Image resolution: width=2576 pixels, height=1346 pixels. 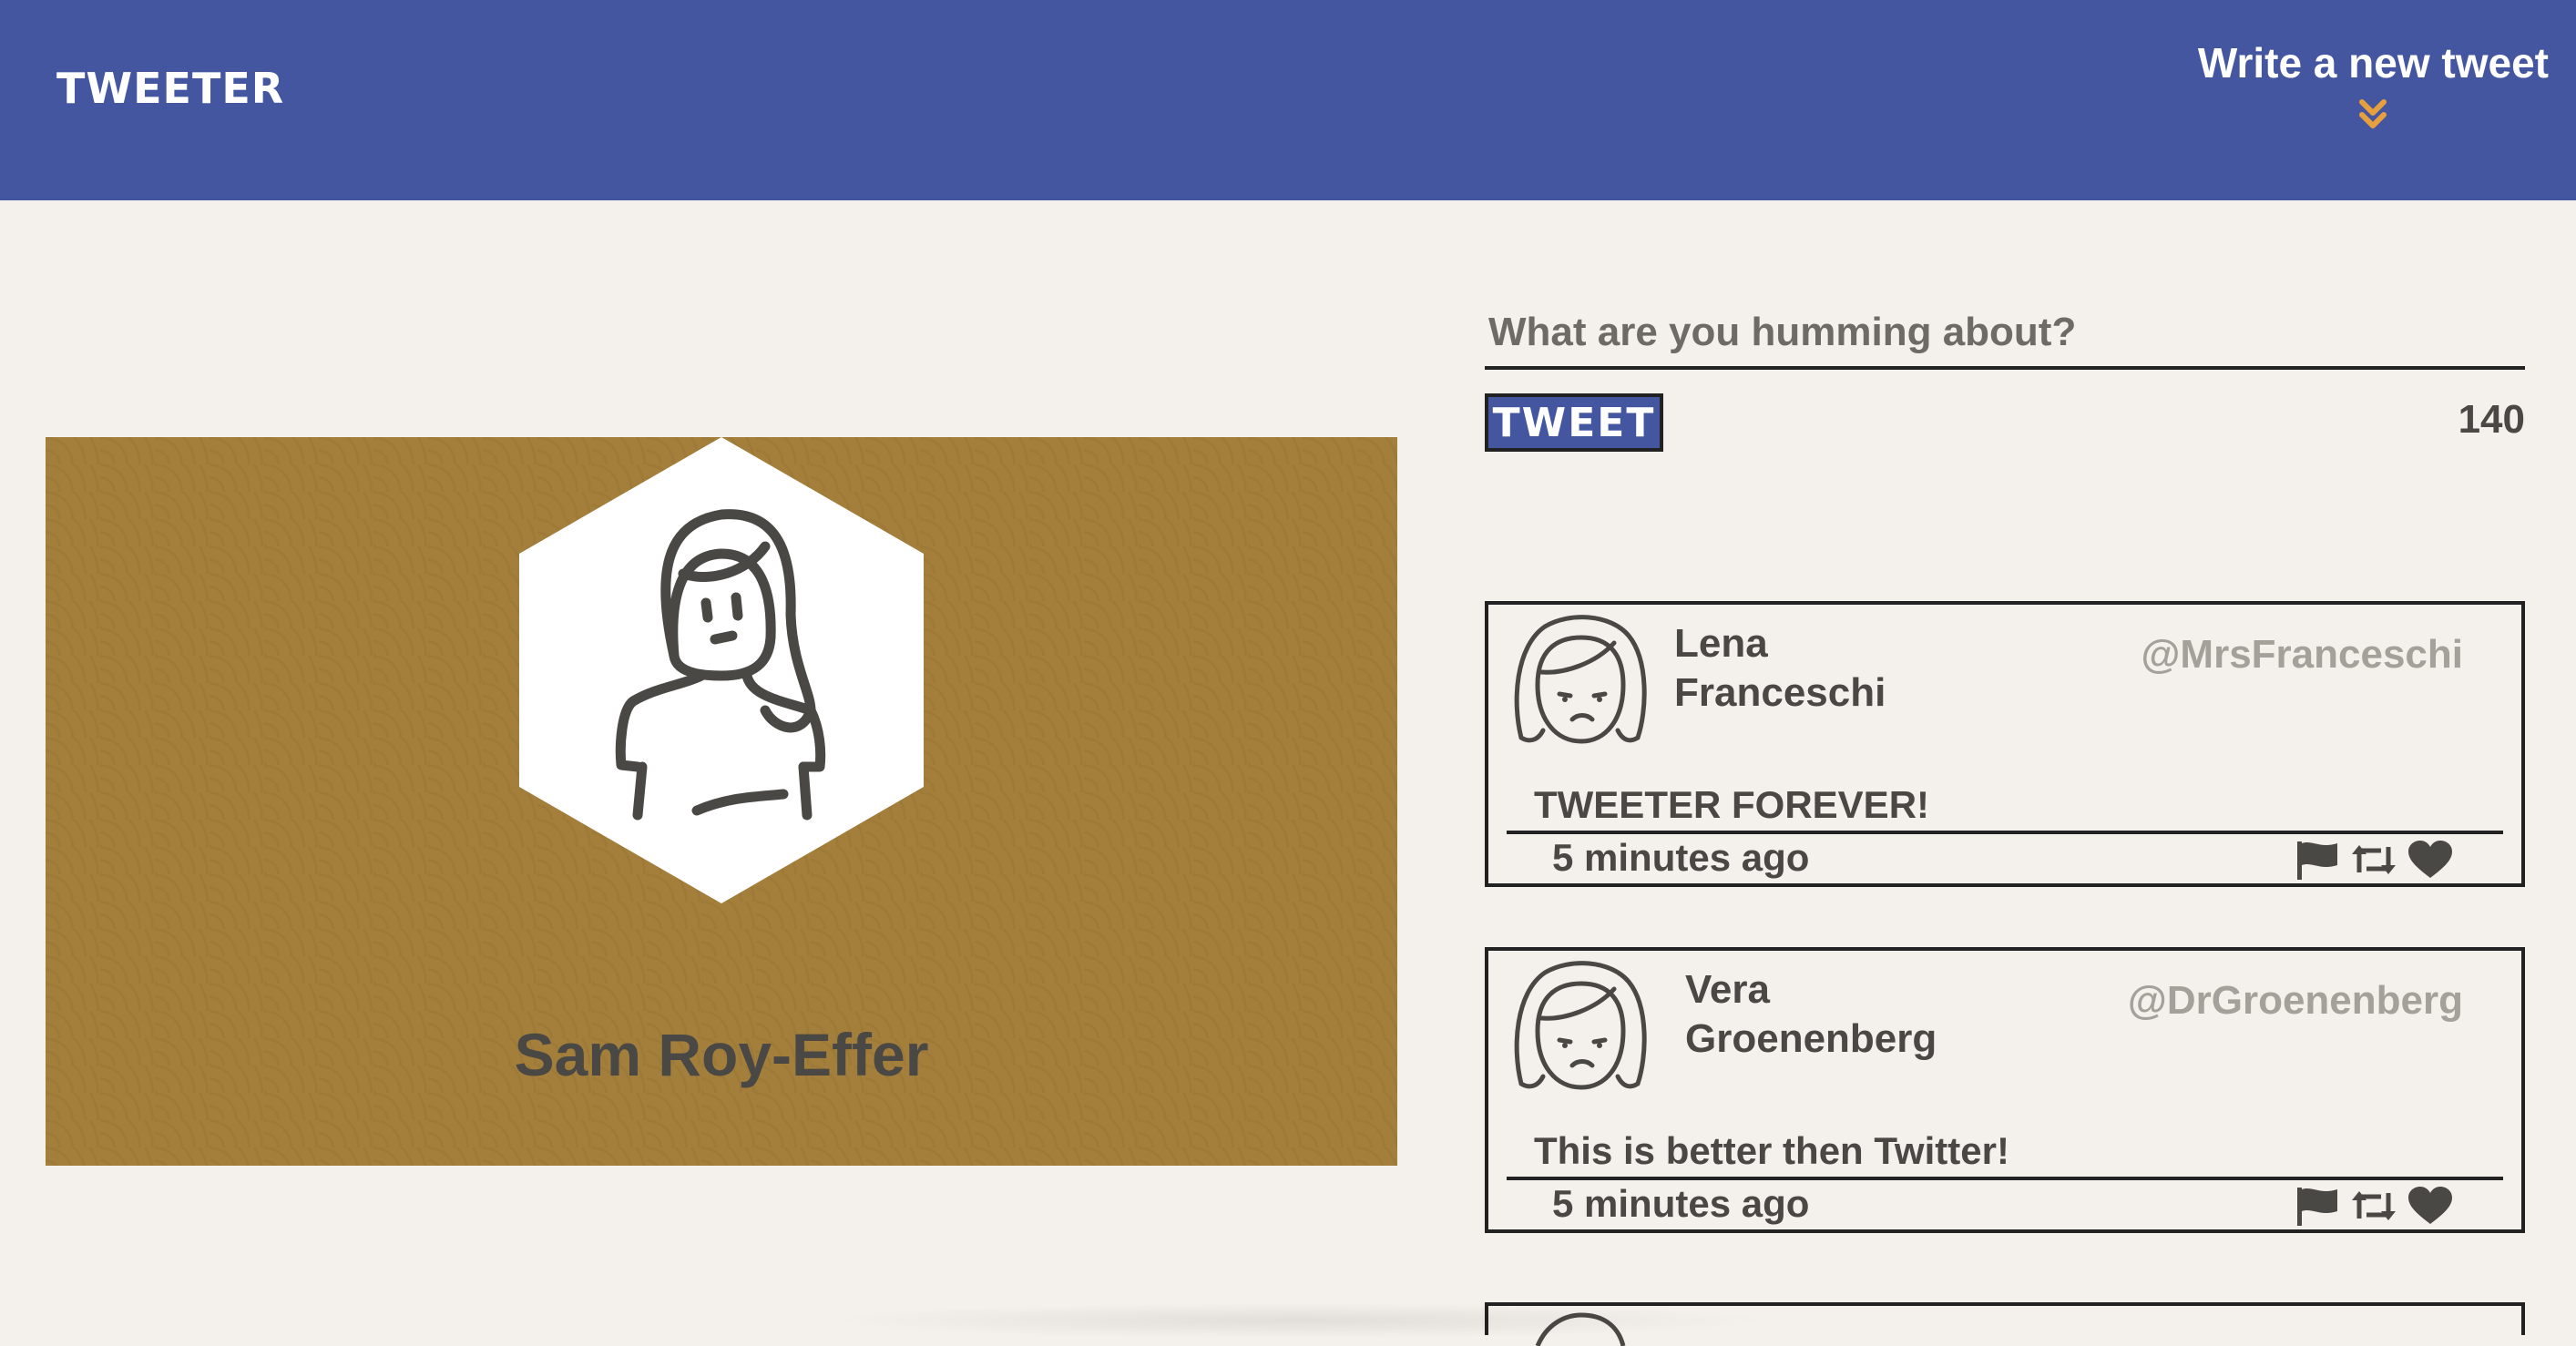 What do you see at coordinates (2005, 377) in the screenshot?
I see `compose-form: TWEET 140` at bounding box center [2005, 377].